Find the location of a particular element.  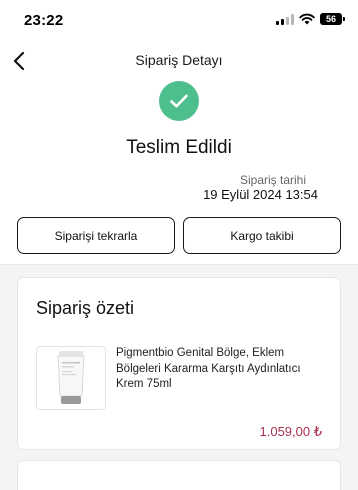

order-date-value: 19 Eylül 2024 13:54 is located at coordinates (260, 194).